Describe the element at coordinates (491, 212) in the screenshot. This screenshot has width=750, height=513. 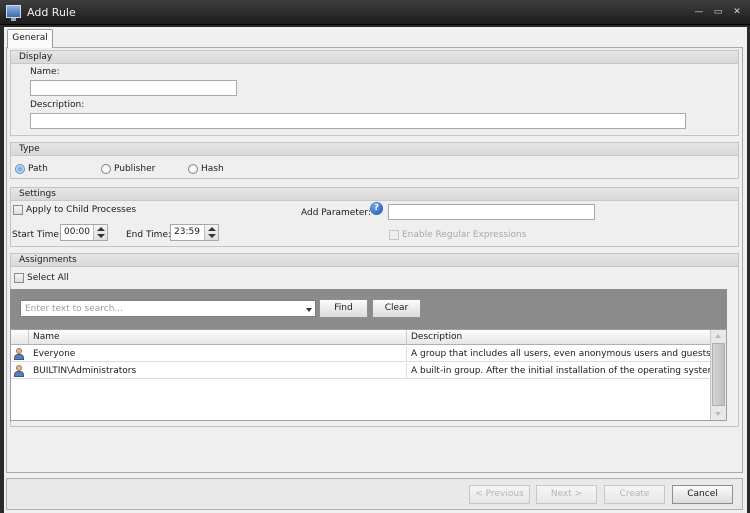
I see `add-parameter-input` at that location.